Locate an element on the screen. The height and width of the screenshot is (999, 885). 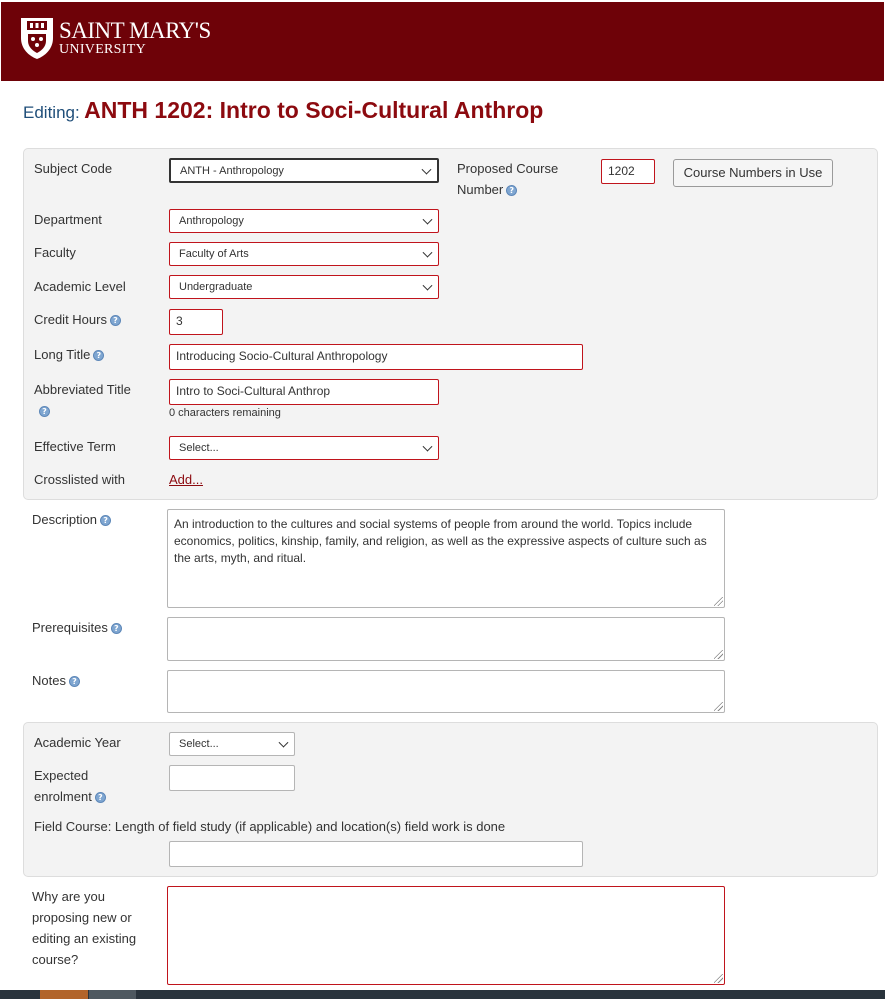
expected-enrolment-label: Expected enrolment? is located at coordinates (84, 786).